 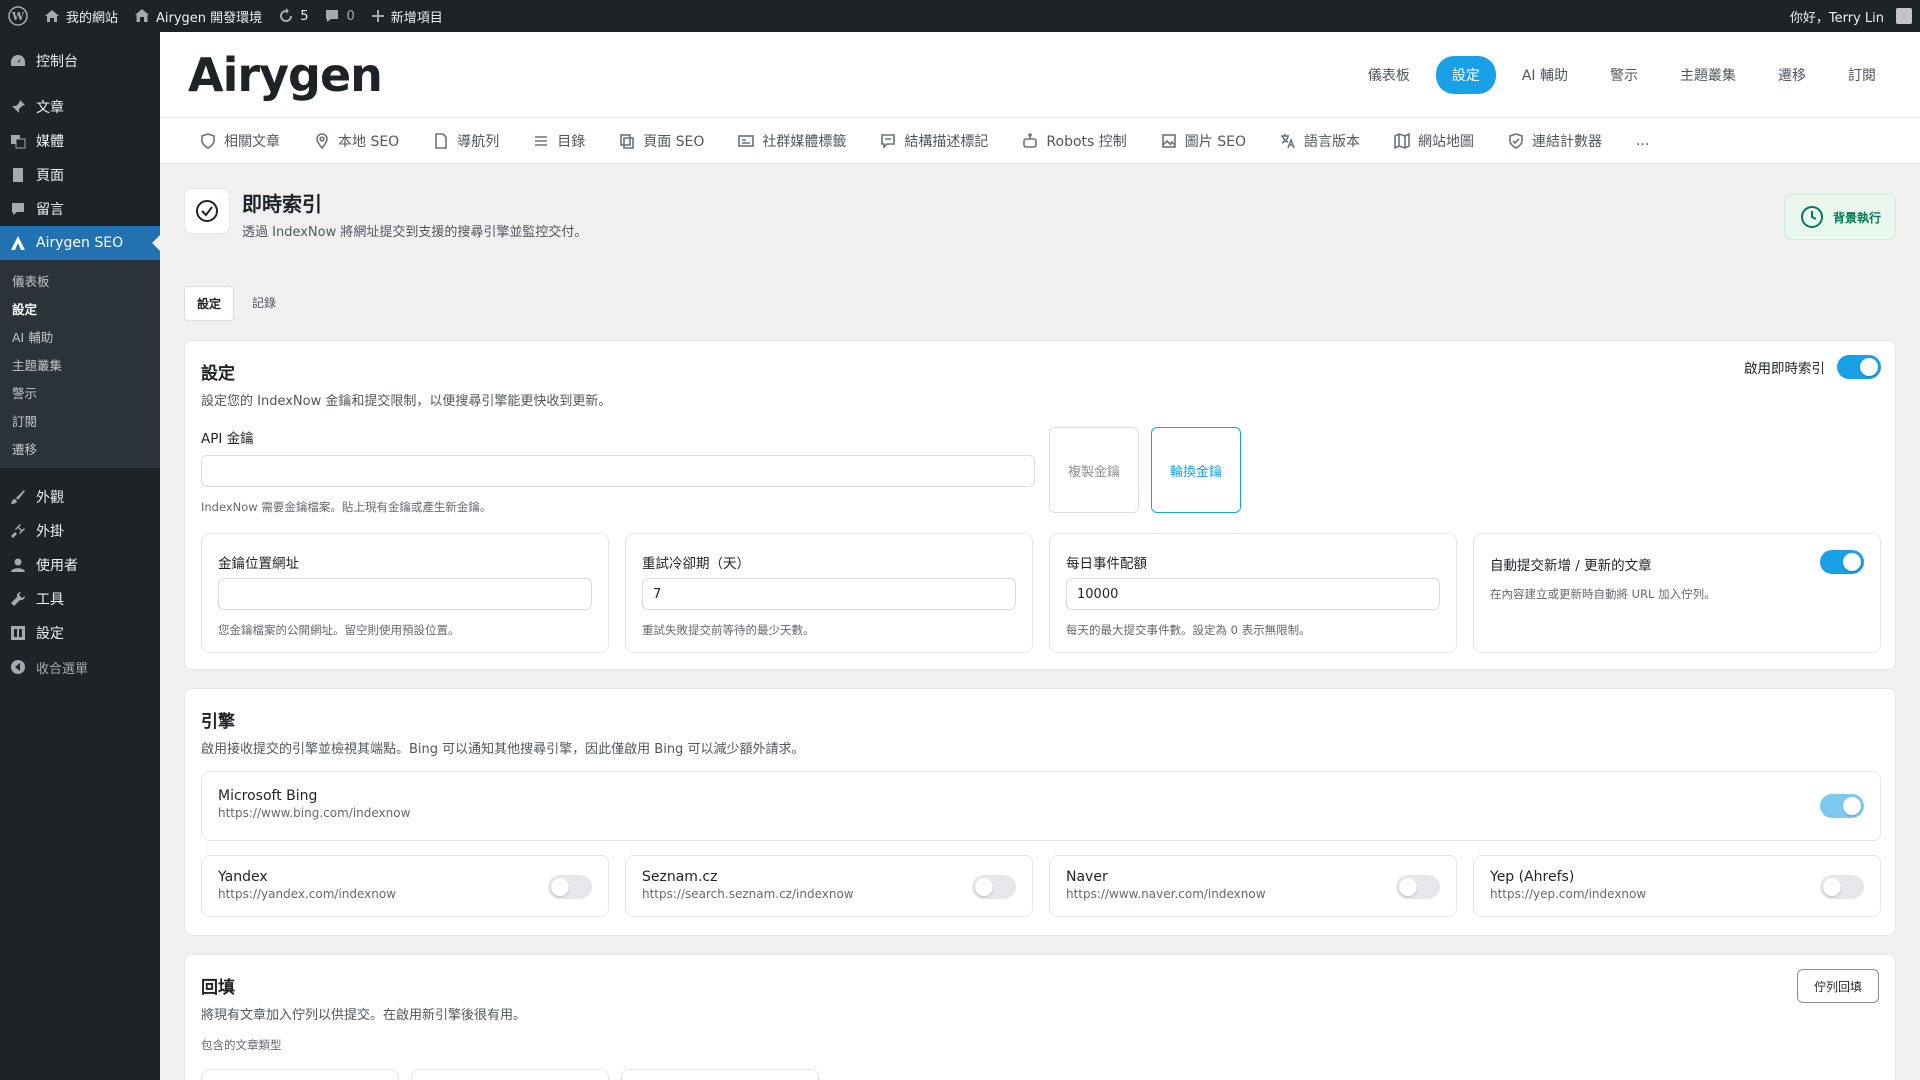 I want to click on engine-toggle-yandex, so click(x=570, y=887).